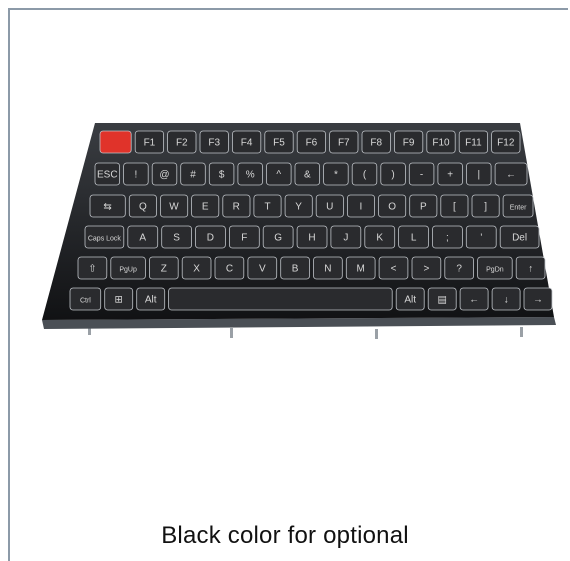 Image resolution: width=570 pixels, height=561 pixels. Describe the element at coordinates (379, 238) in the screenshot. I see `key-legend: K` at that location.